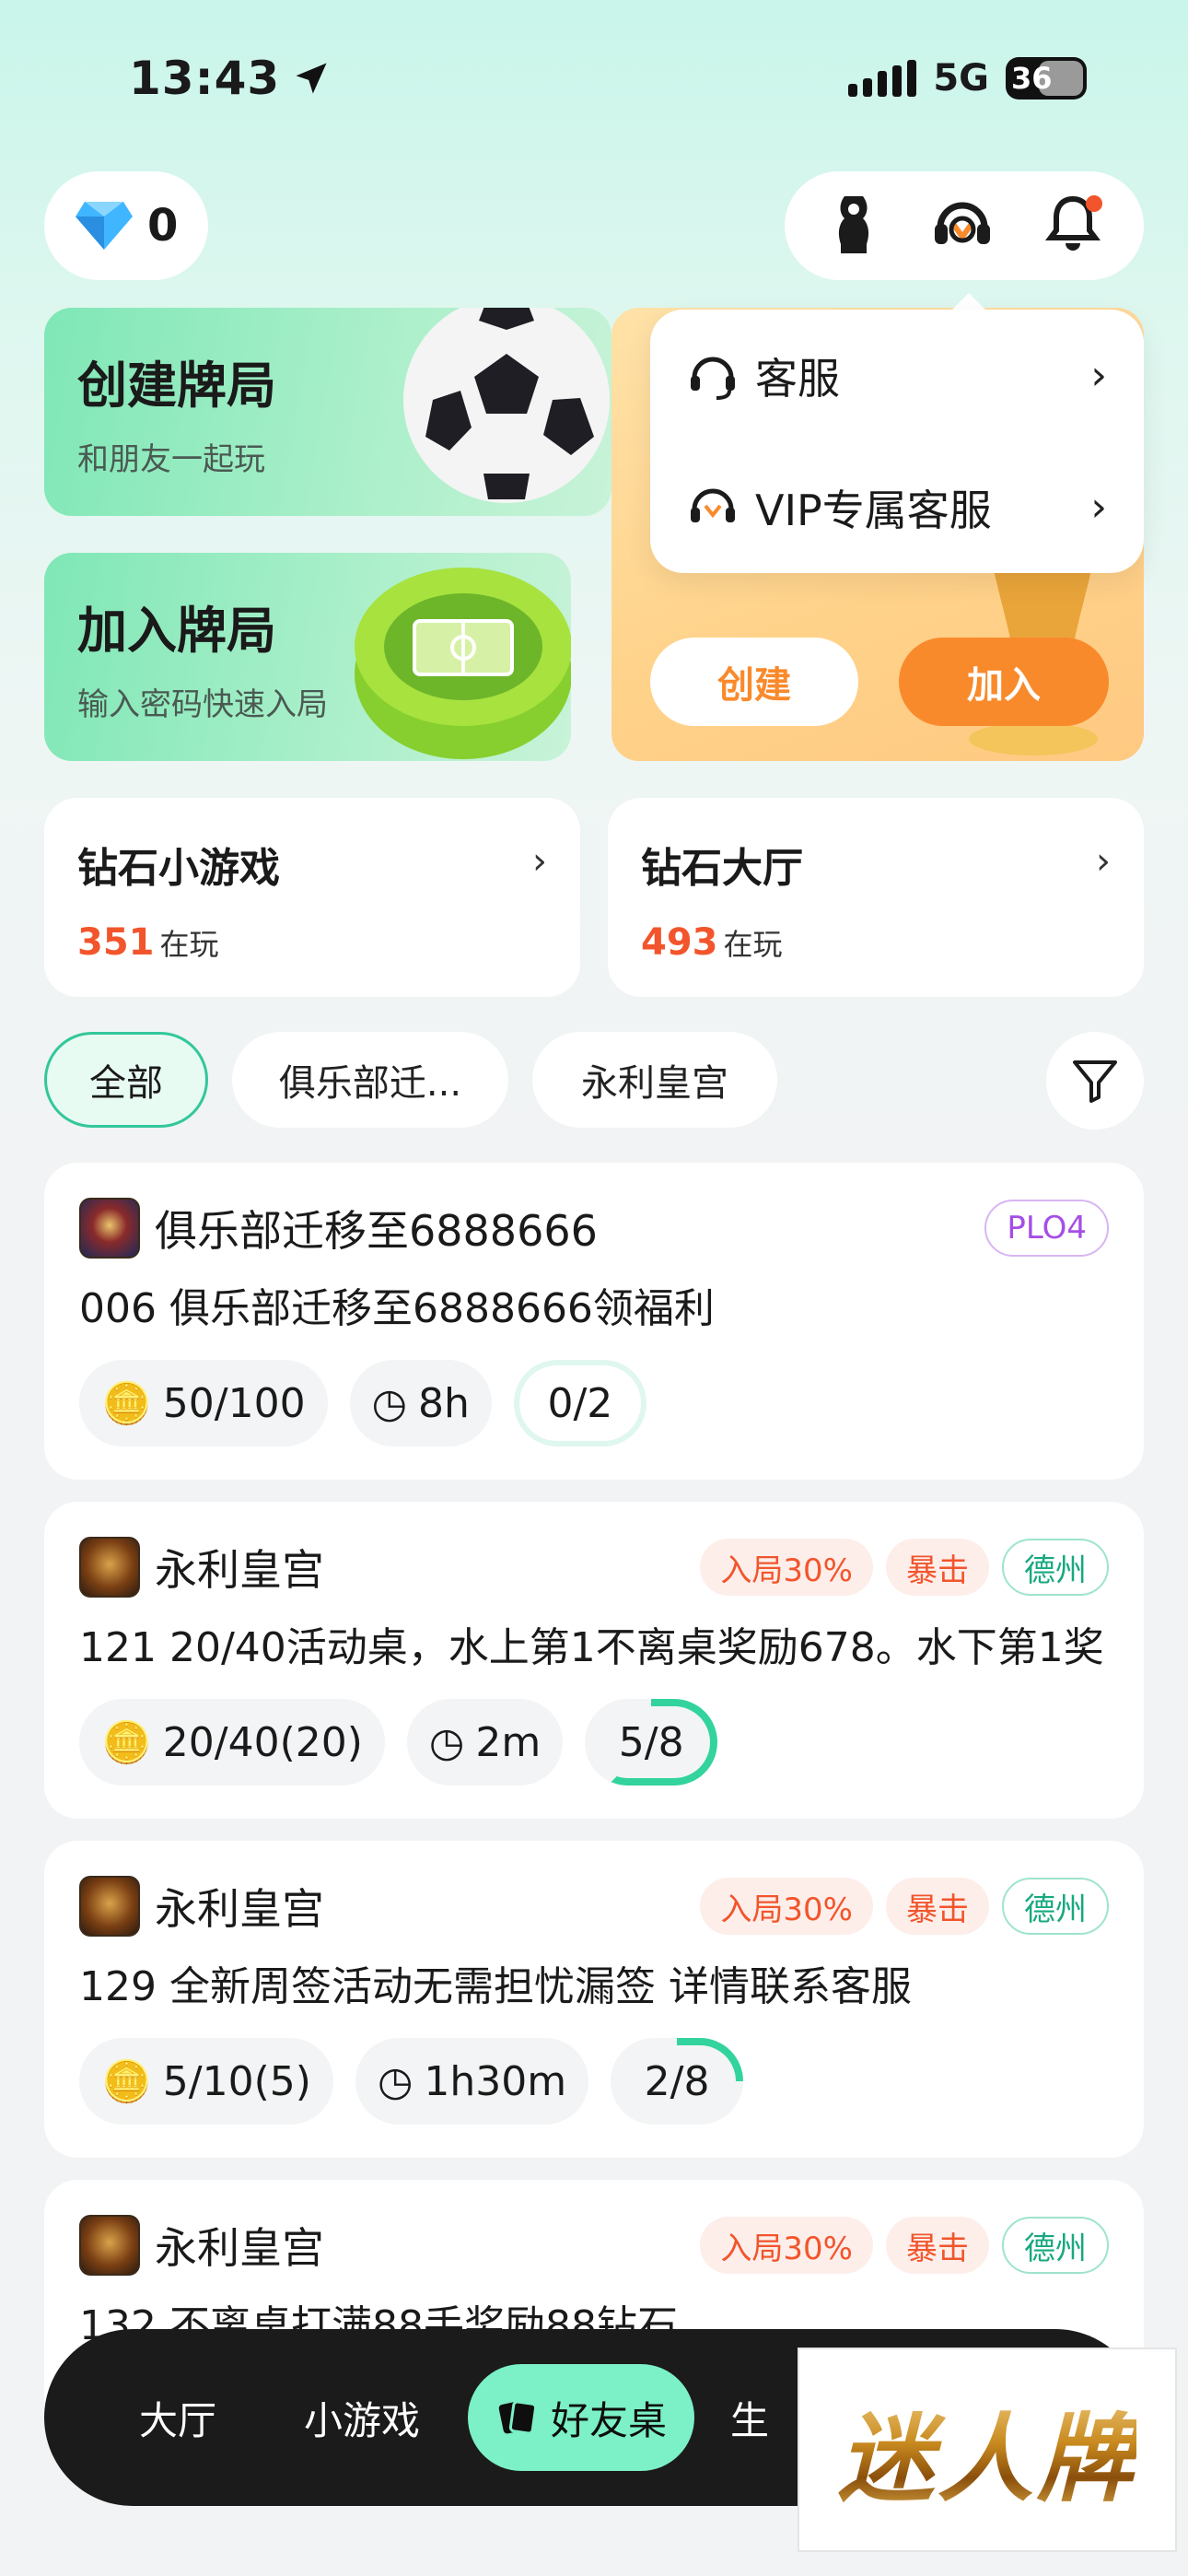 The width and height of the screenshot is (1188, 2576). Describe the element at coordinates (876, 897) in the screenshot. I see `diamond-lobby-card: 钻石大厅 493 在玩 ›` at that location.